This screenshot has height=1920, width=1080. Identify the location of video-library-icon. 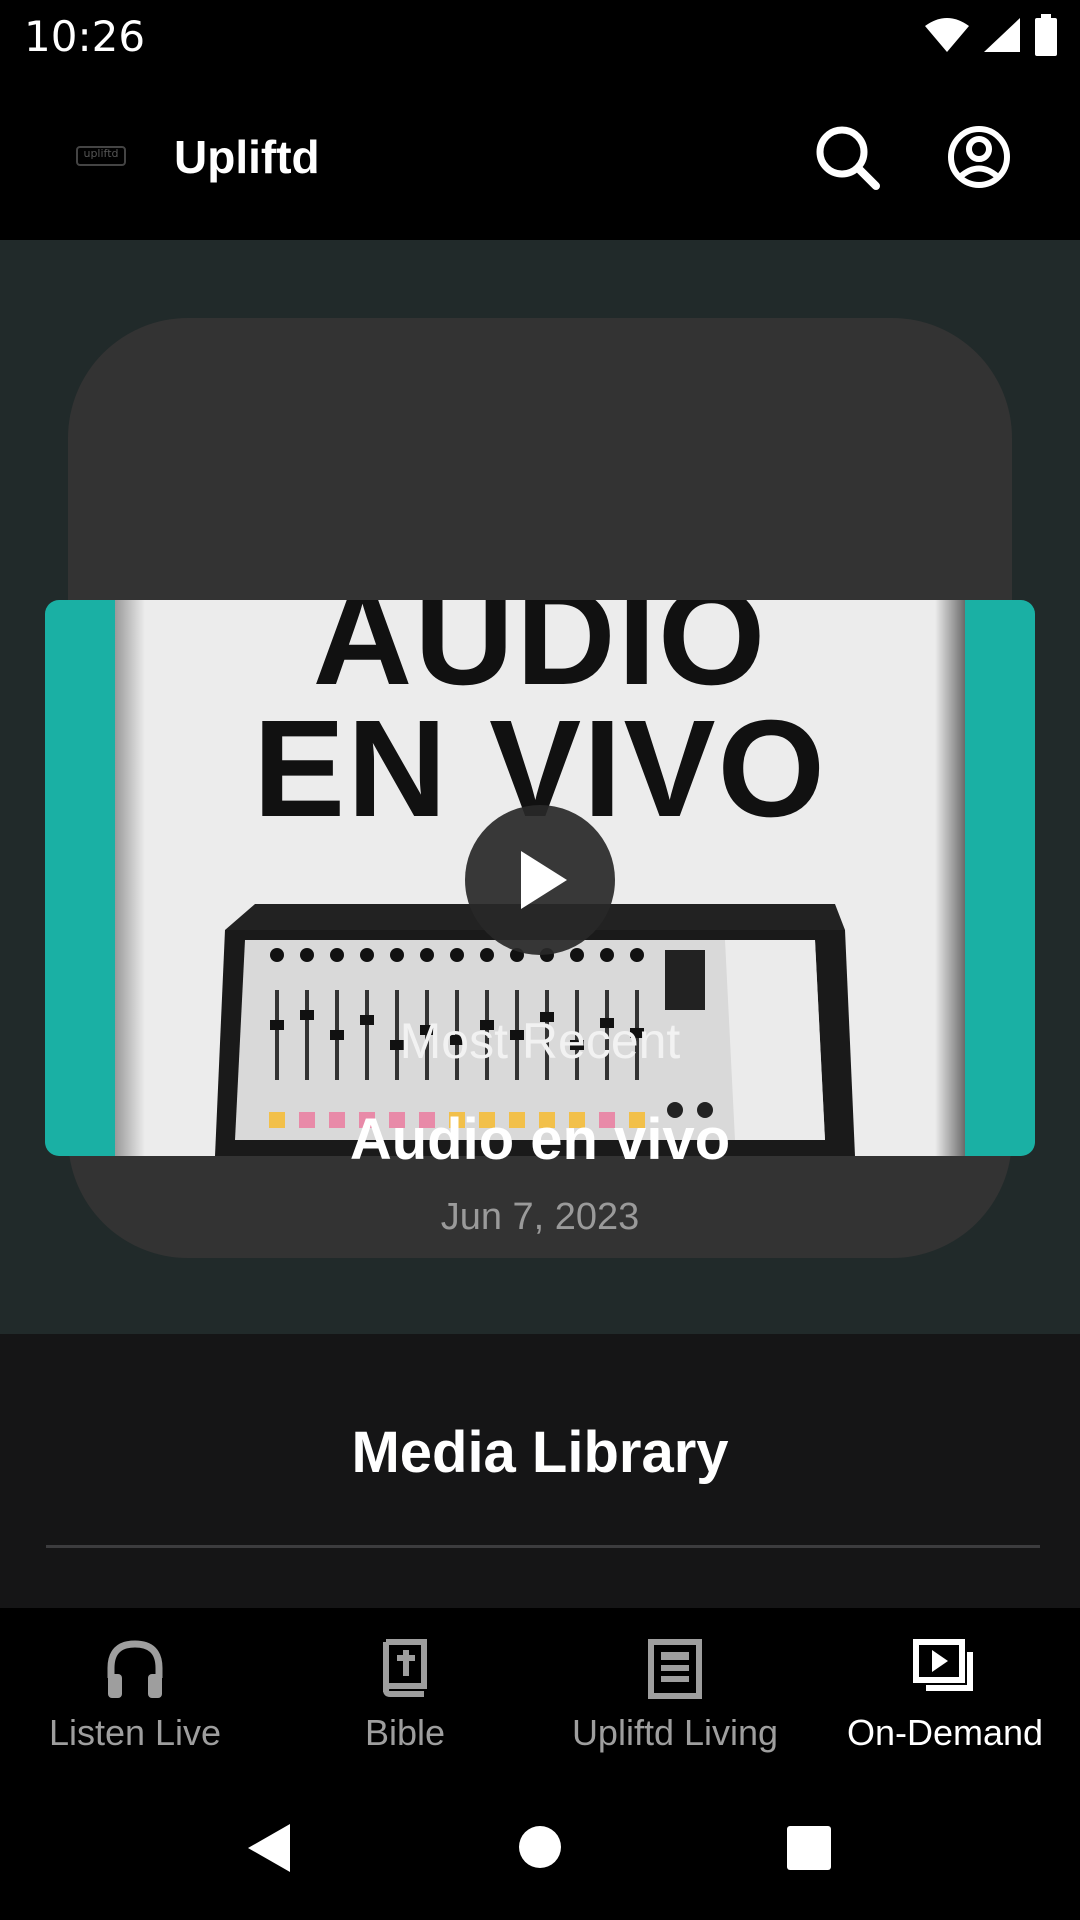
(943, 1665).